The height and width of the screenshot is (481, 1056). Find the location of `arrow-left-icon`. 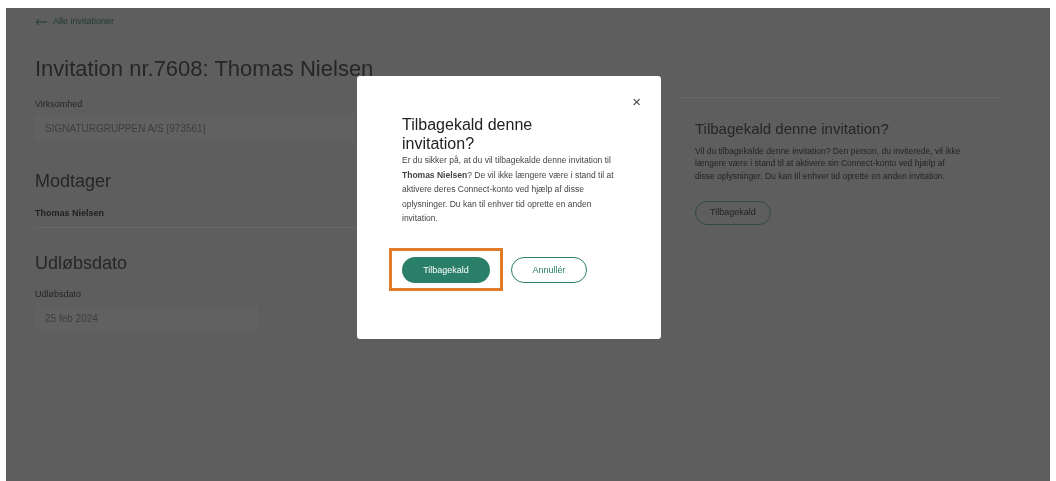

arrow-left-icon is located at coordinates (41, 21).